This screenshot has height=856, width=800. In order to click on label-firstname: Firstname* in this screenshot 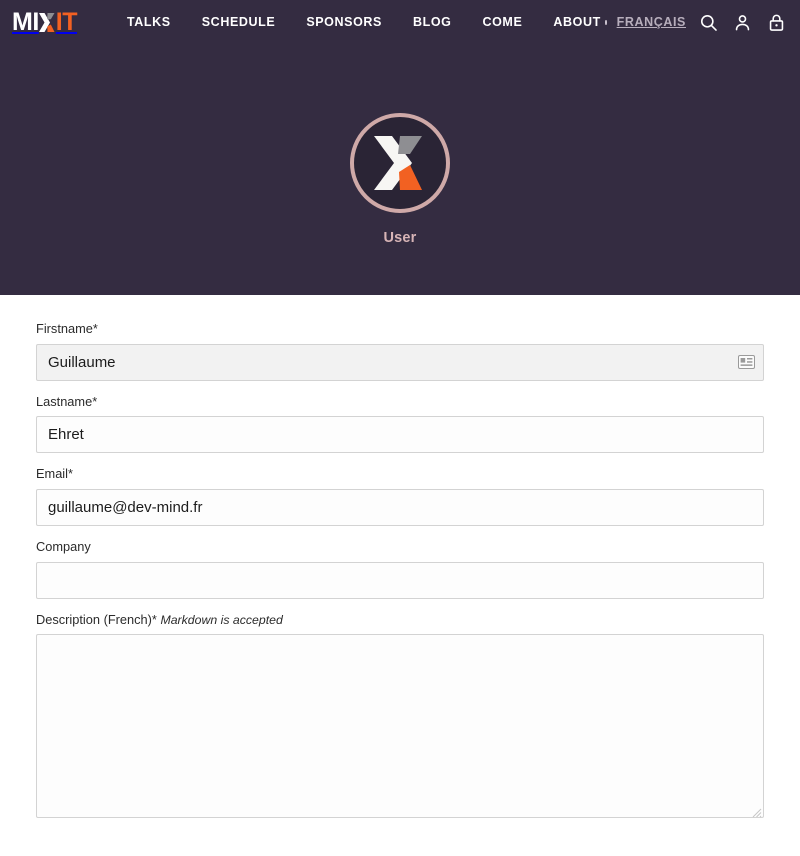, I will do `click(400, 329)`.